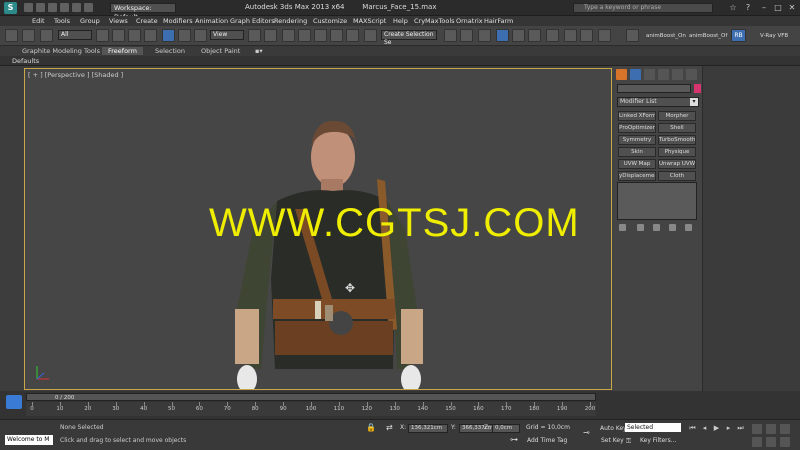  Describe the element at coordinates (637, 140) in the screenshot. I see `modifier-symmetry-button: Symmetry` at that location.